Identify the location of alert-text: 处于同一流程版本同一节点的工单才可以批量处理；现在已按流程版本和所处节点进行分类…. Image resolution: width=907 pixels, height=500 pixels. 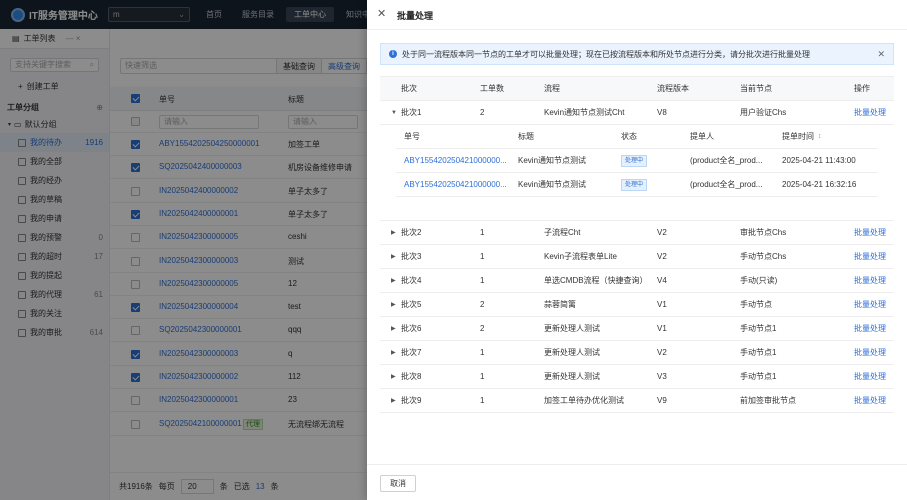
(606, 54).